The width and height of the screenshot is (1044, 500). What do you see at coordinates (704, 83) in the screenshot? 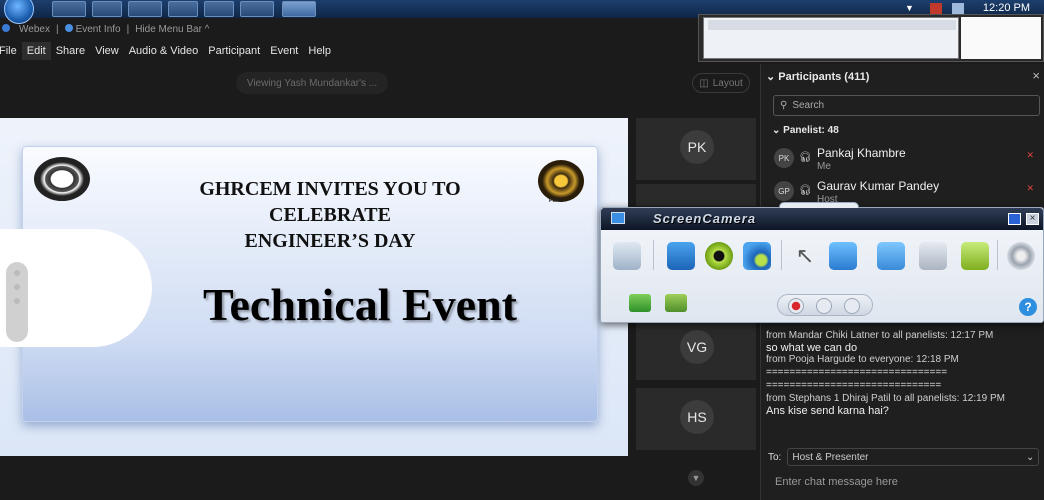
I see `layout-icon: ◫` at bounding box center [704, 83].